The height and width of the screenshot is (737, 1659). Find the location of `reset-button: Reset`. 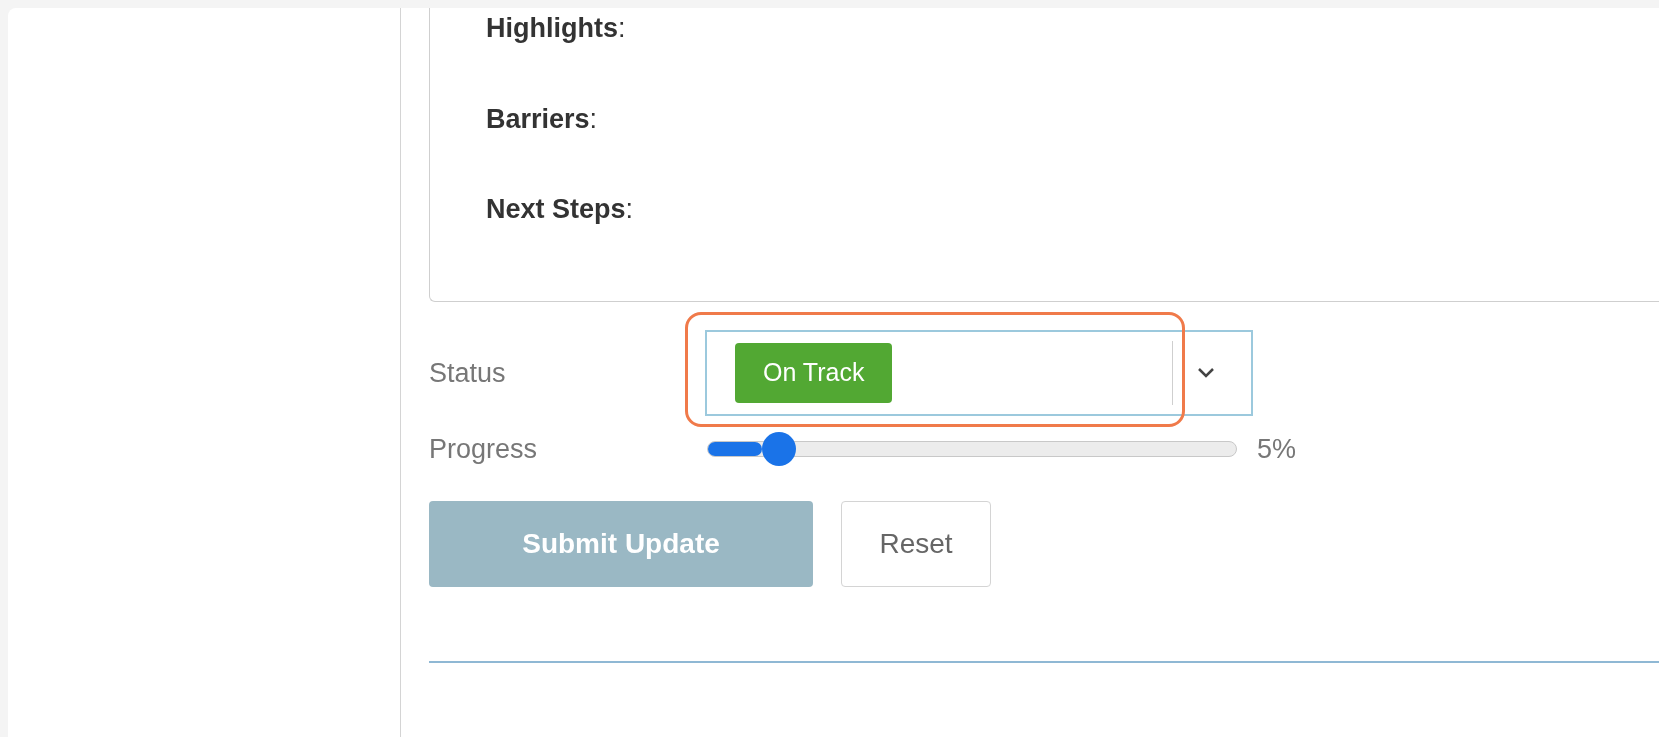

reset-button: Reset is located at coordinates (916, 544).